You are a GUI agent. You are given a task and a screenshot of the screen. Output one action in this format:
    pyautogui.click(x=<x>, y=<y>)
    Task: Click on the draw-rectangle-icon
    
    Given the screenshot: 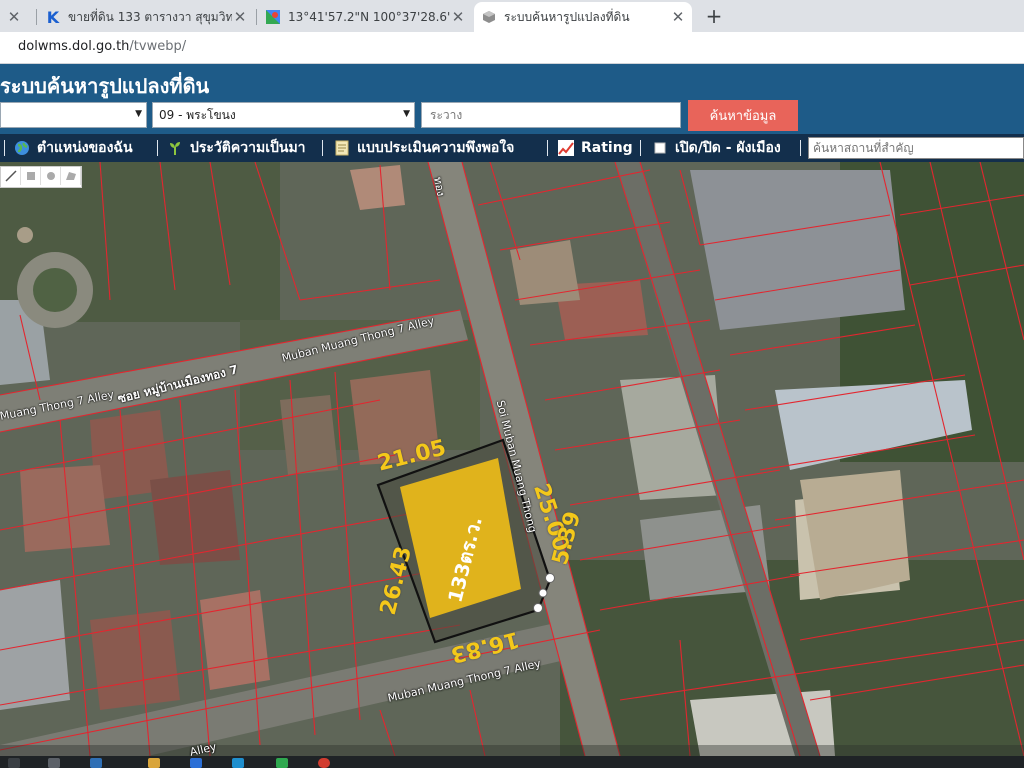 What is the action you would take?
    pyautogui.click(x=31, y=176)
    